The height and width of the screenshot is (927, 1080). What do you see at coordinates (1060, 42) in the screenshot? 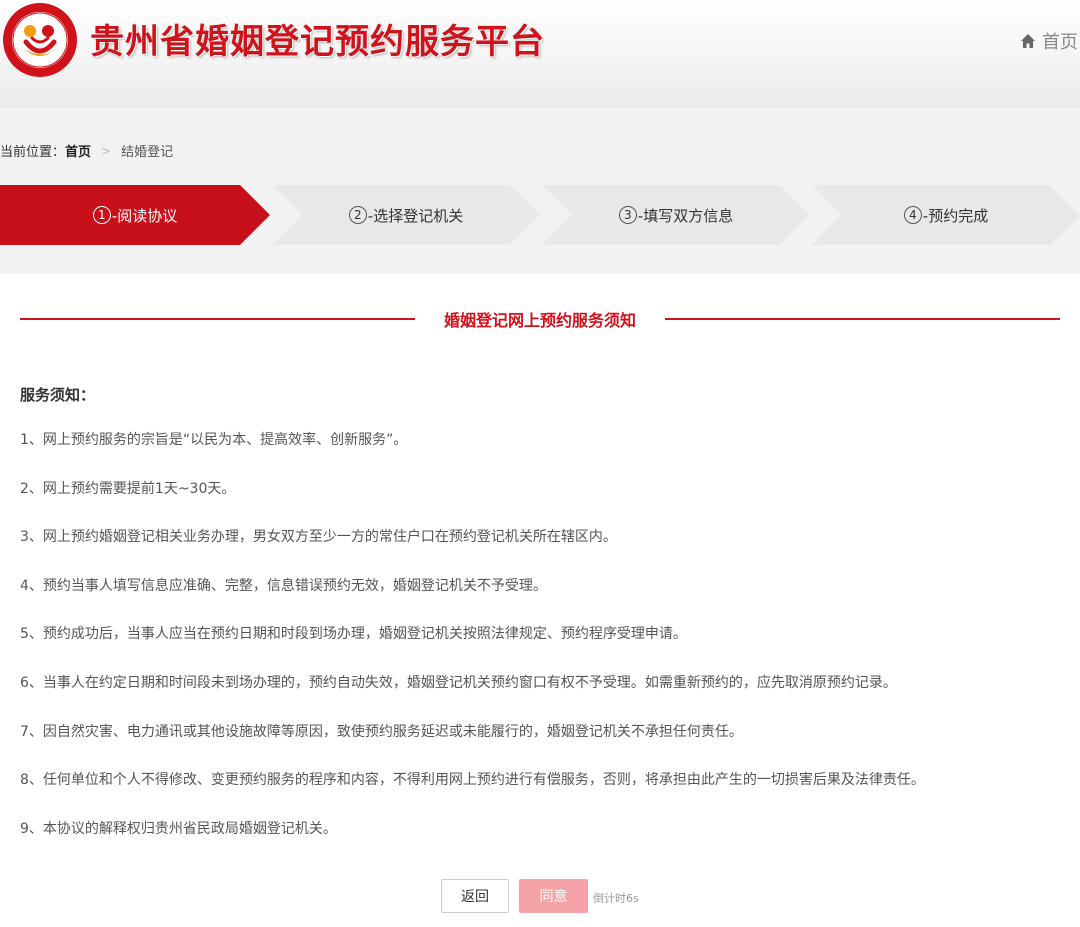
I see `home-link-label: 首页` at bounding box center [1060, 42].